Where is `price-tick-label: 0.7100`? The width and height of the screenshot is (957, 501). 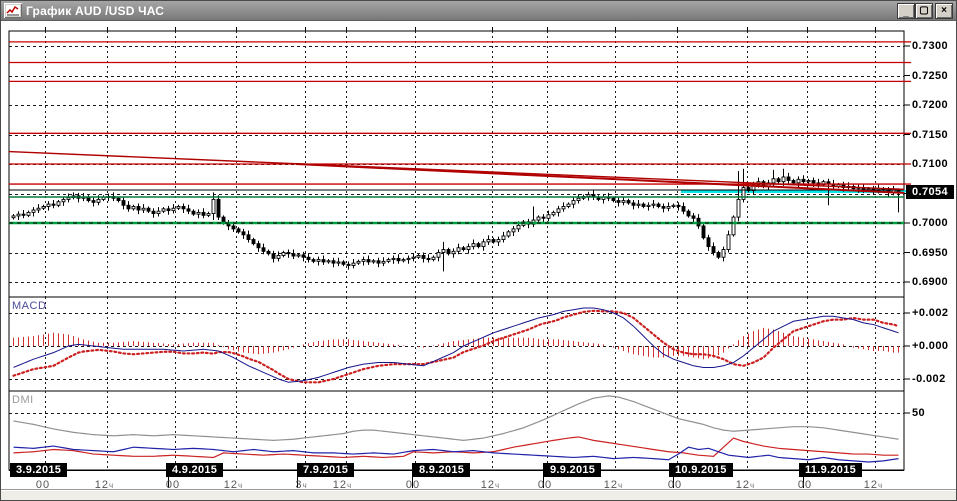
price-tick-label: 0.7100 is located at coordinates (930, 164).